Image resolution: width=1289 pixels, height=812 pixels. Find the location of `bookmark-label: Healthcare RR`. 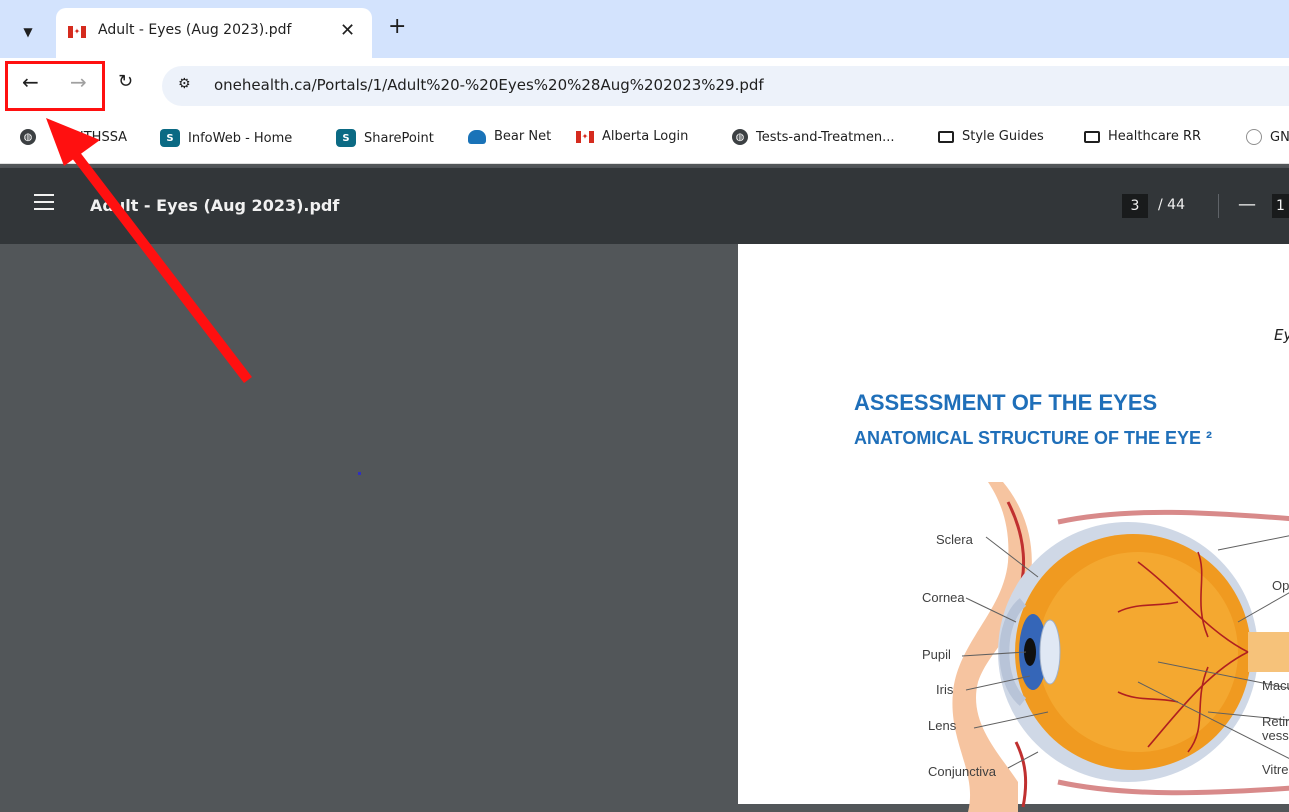

bookmark-label: Healthcare RR is located at coordinates (1155, 136).